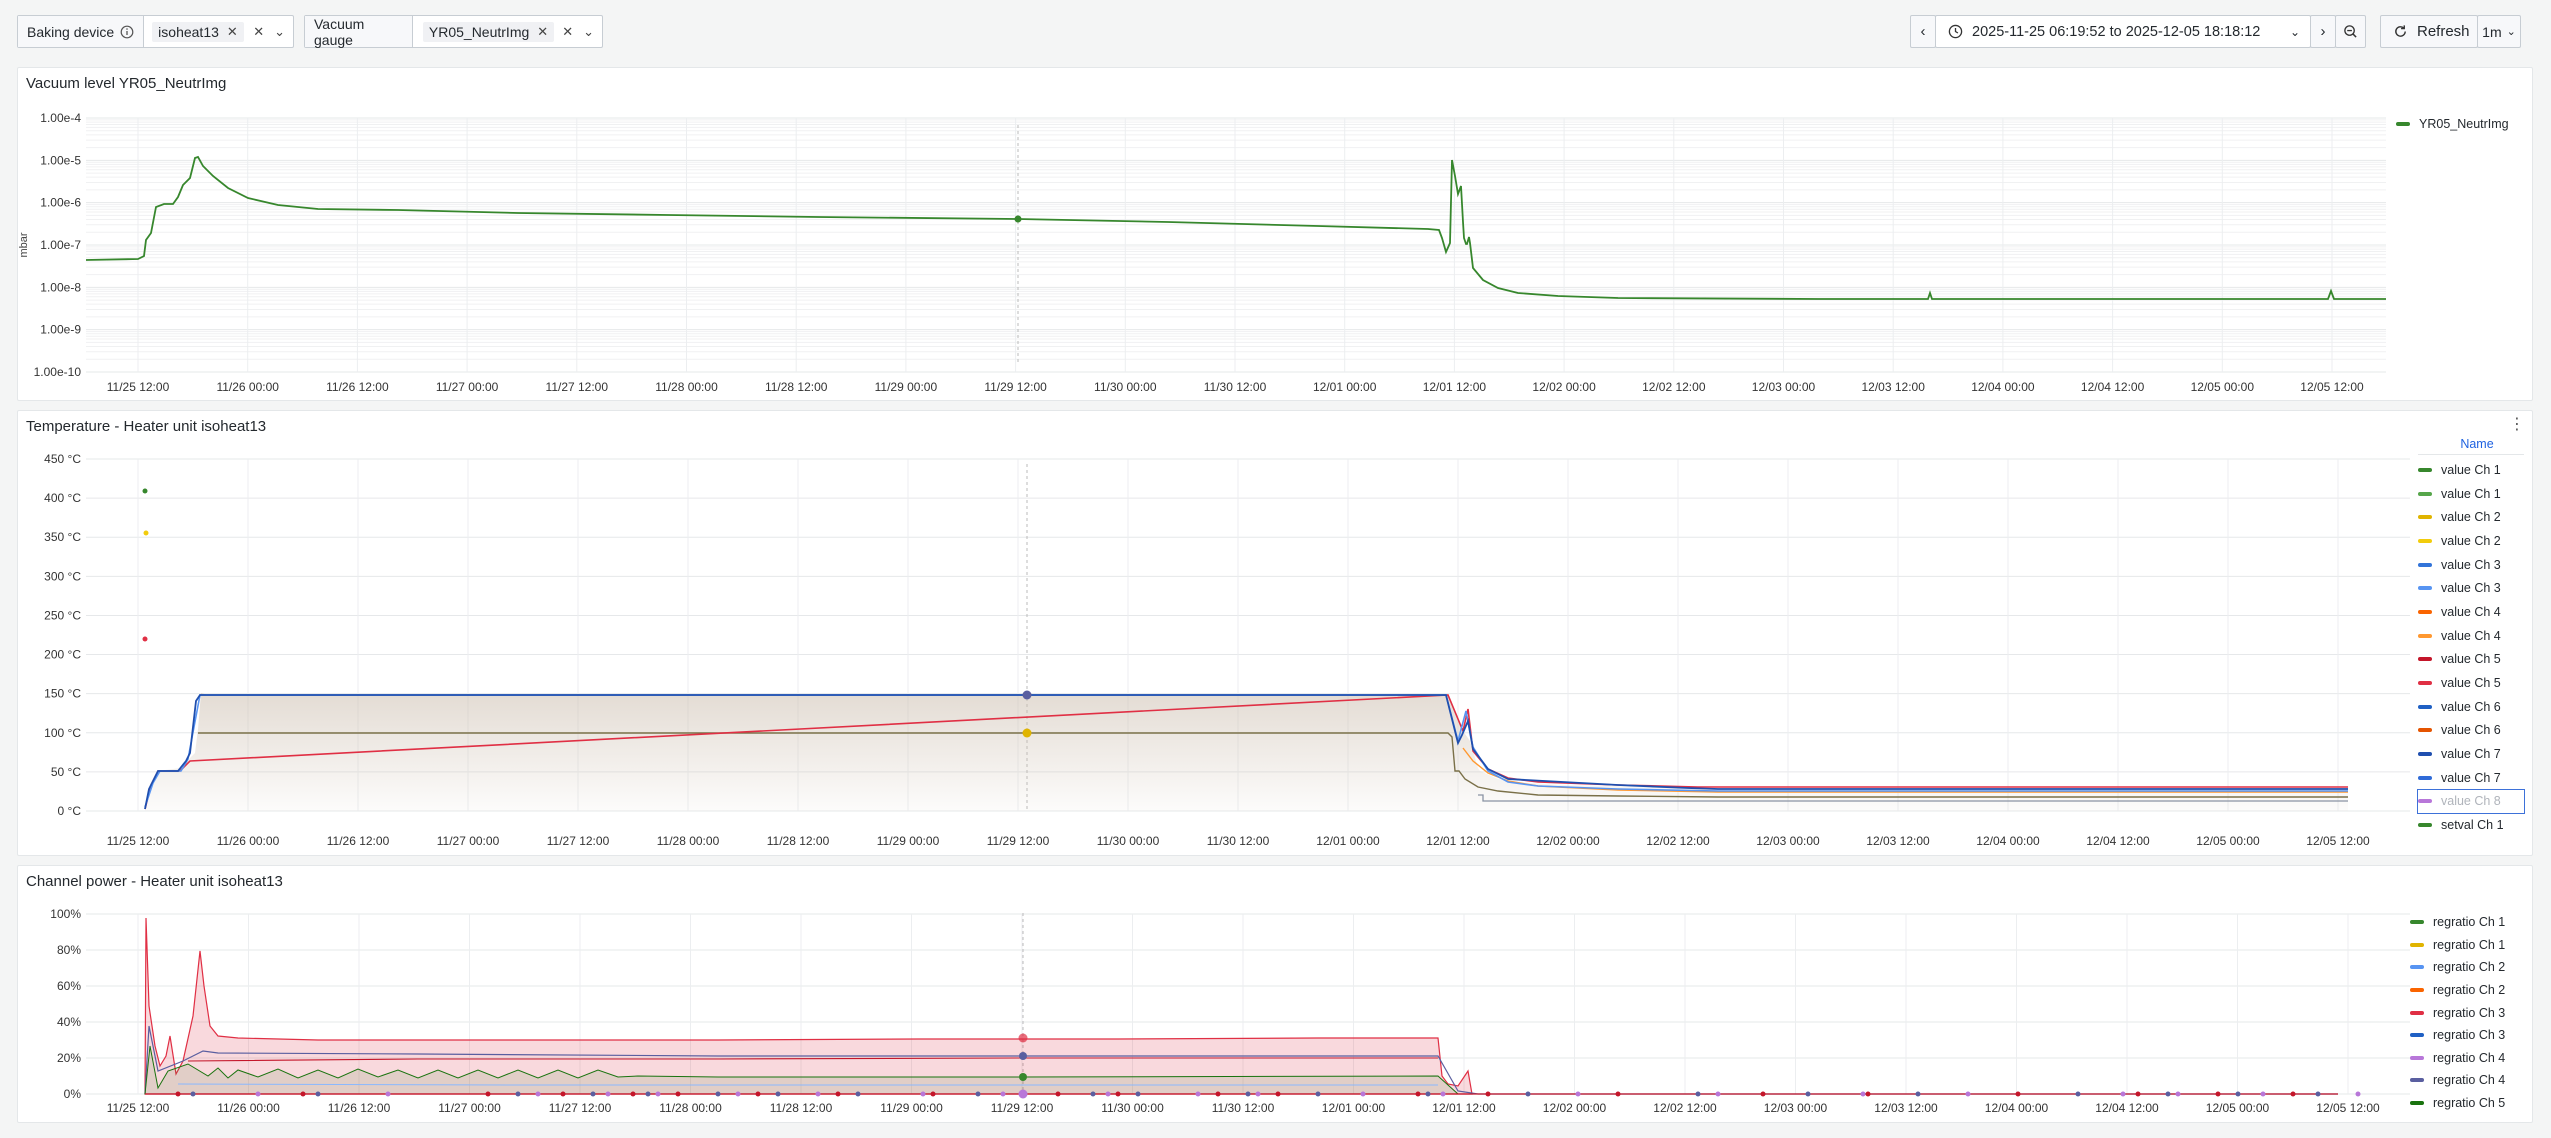 The height and width of the screenshot is (1138, 2551). I want to click on x-tick-label: 11/29 00:00, so click(906, 387).